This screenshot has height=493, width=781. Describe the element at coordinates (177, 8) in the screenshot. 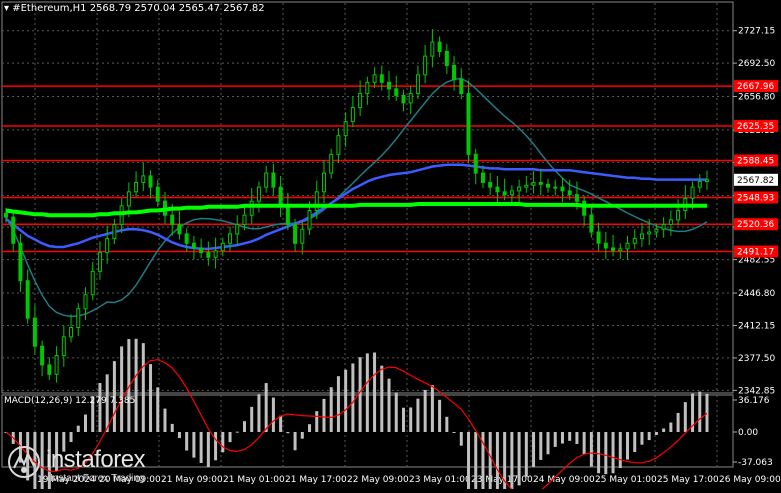

I see `ohlc-values: 2568.79 2570.04 2565.47 2567.82` at that location.